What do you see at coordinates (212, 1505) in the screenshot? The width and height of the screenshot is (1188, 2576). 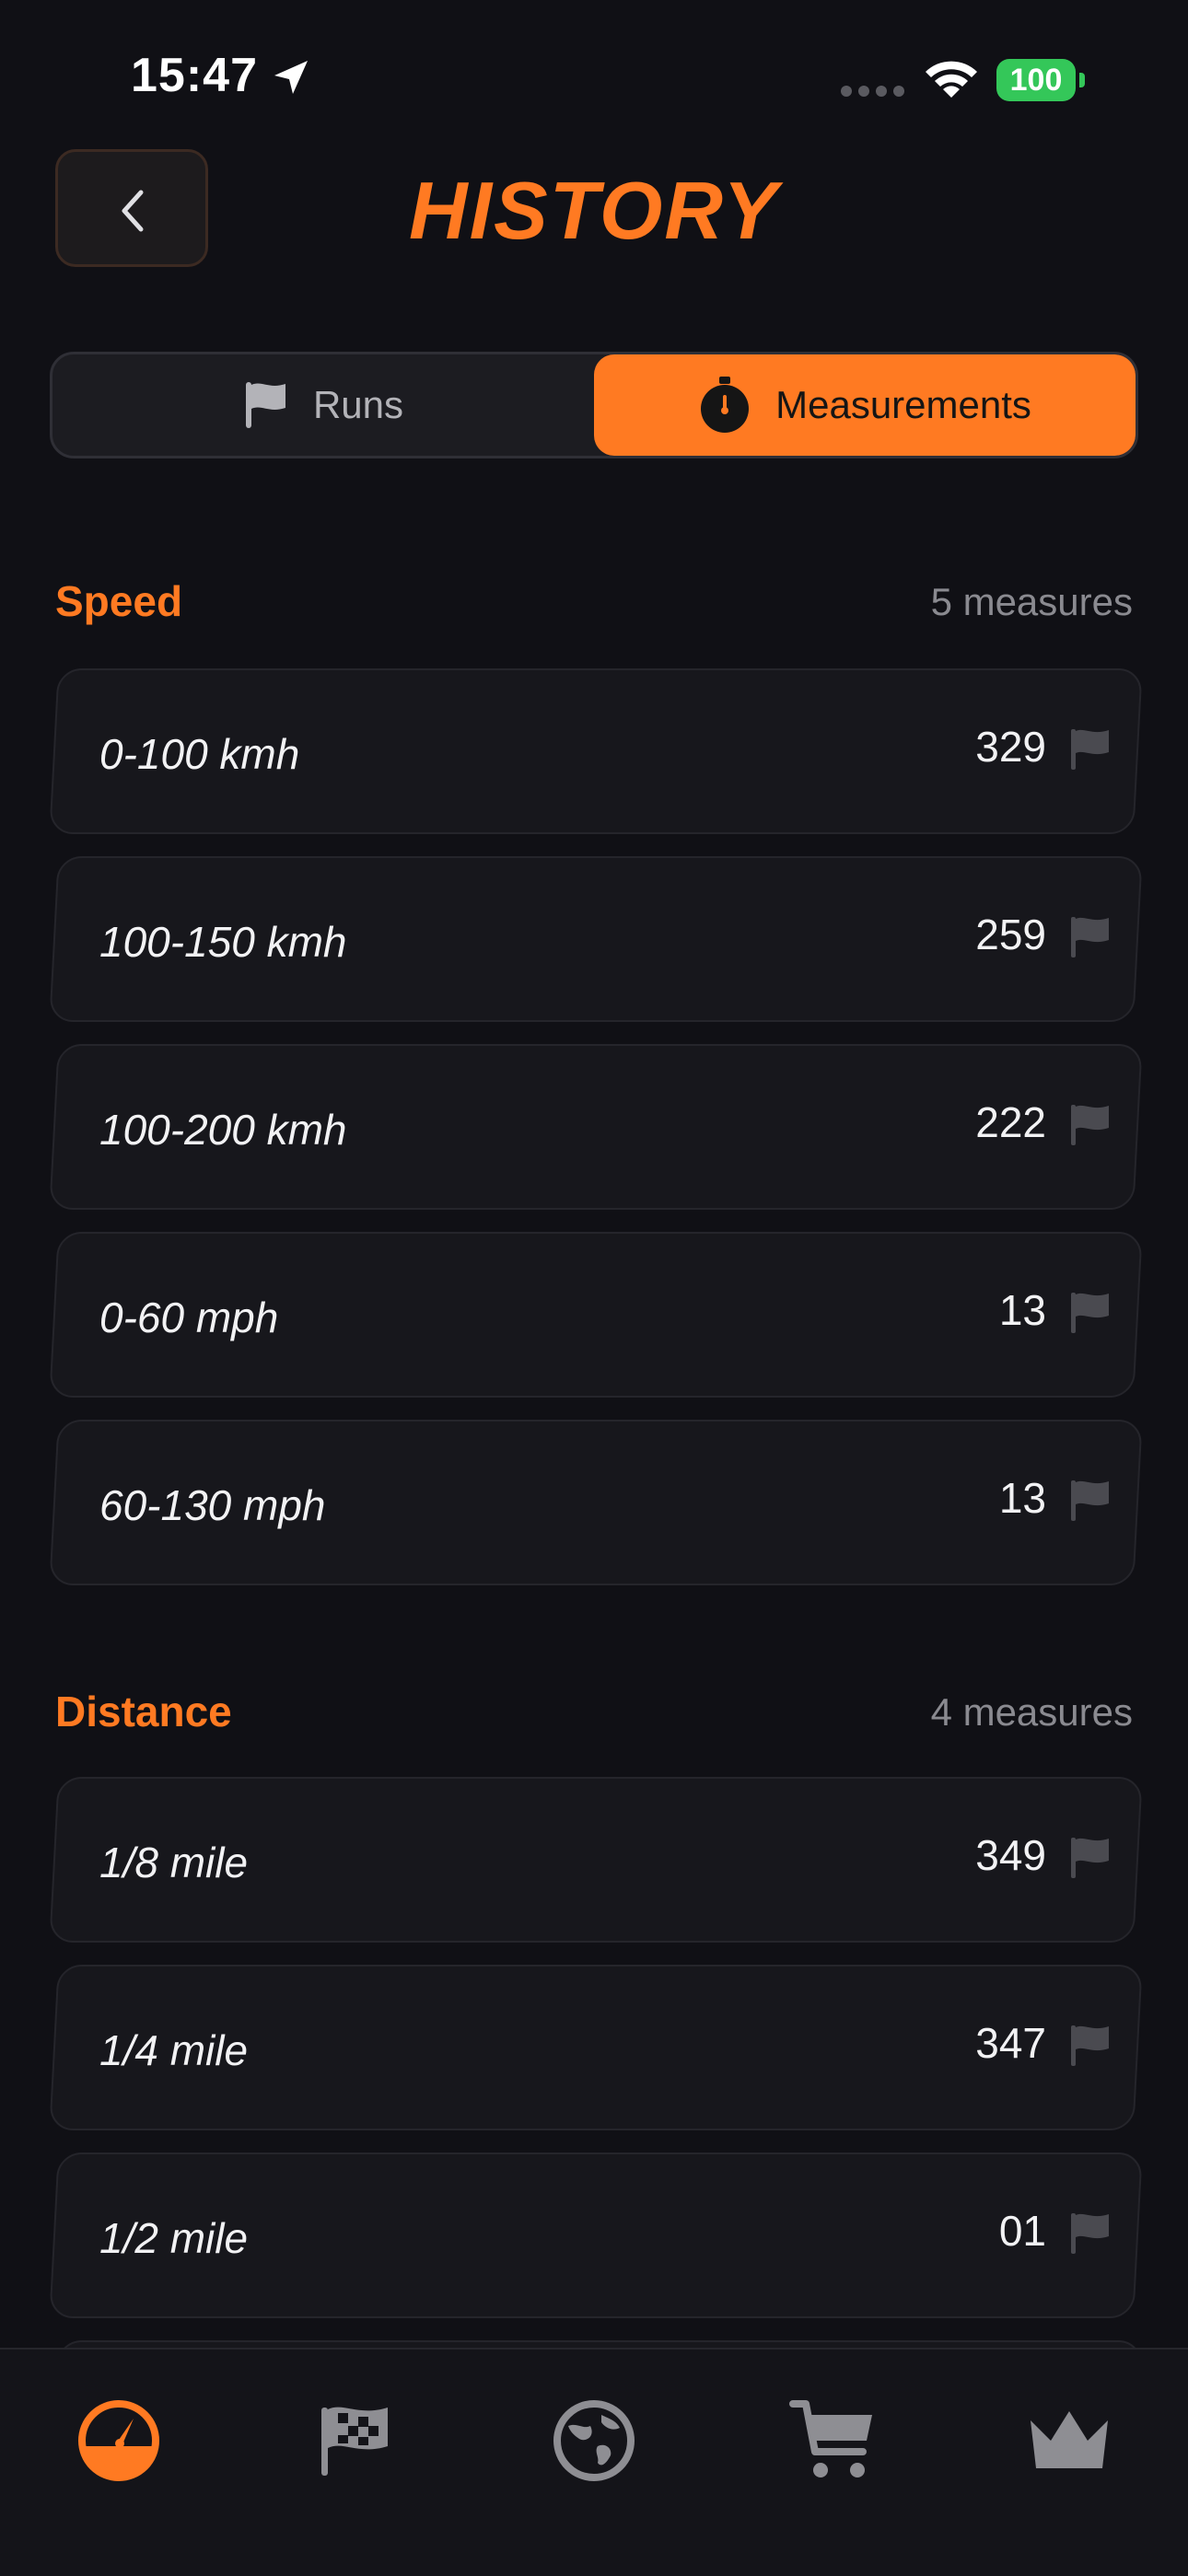 I see `measure-label: 60-130 mph` at bounding box center [212, 1505].